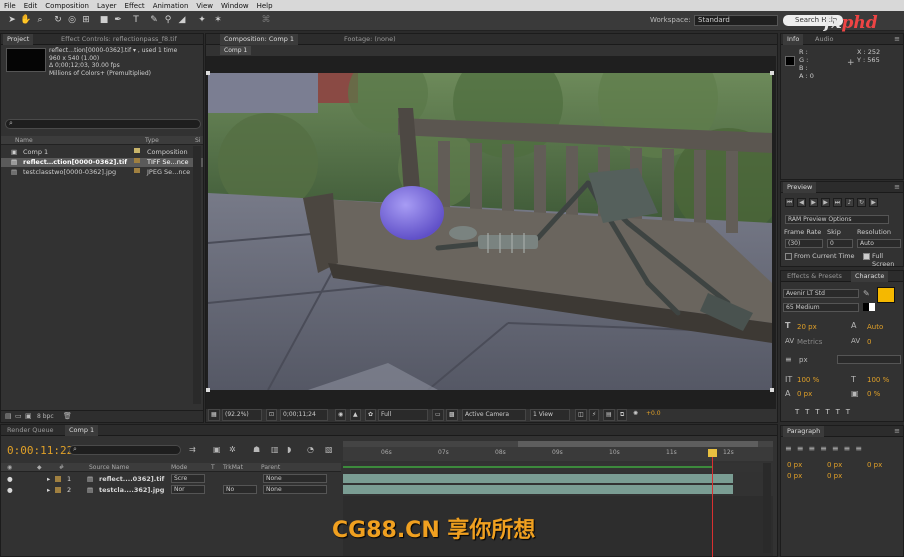 The image size is (904, 557). I want to click on expand-icon: ▸, so click(48, 479).